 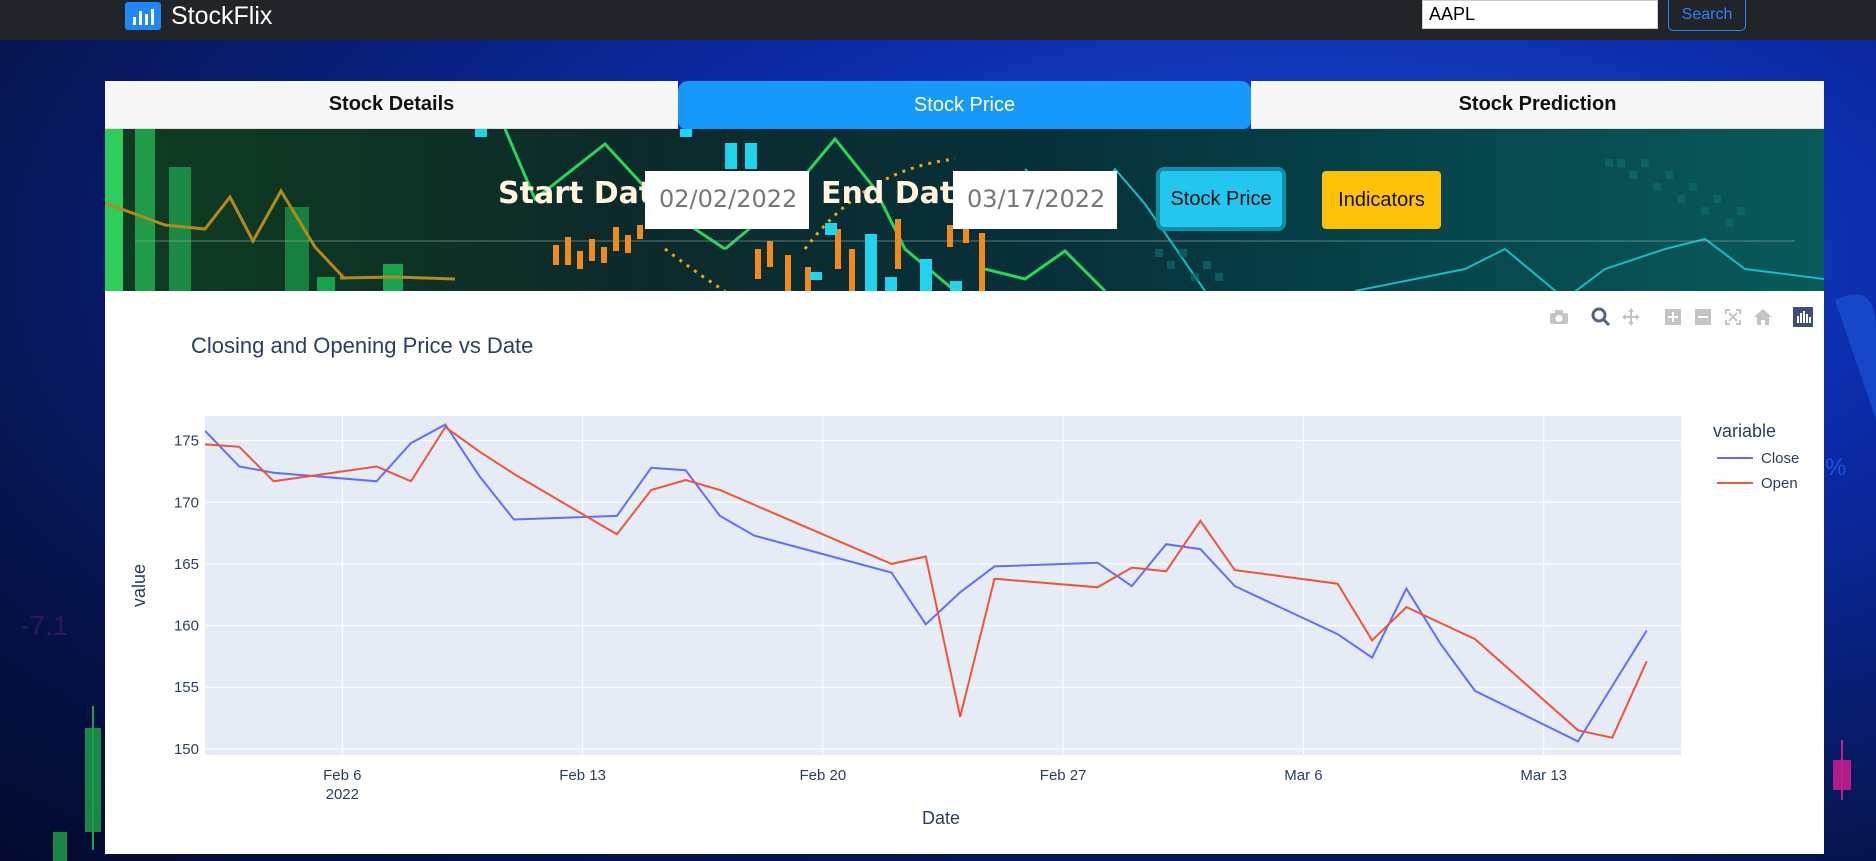 What do you see at coordinates (1543, 775) in the screenshot?
I see `x-tick-label: Mar 13` at bounding box center [1543, 775].